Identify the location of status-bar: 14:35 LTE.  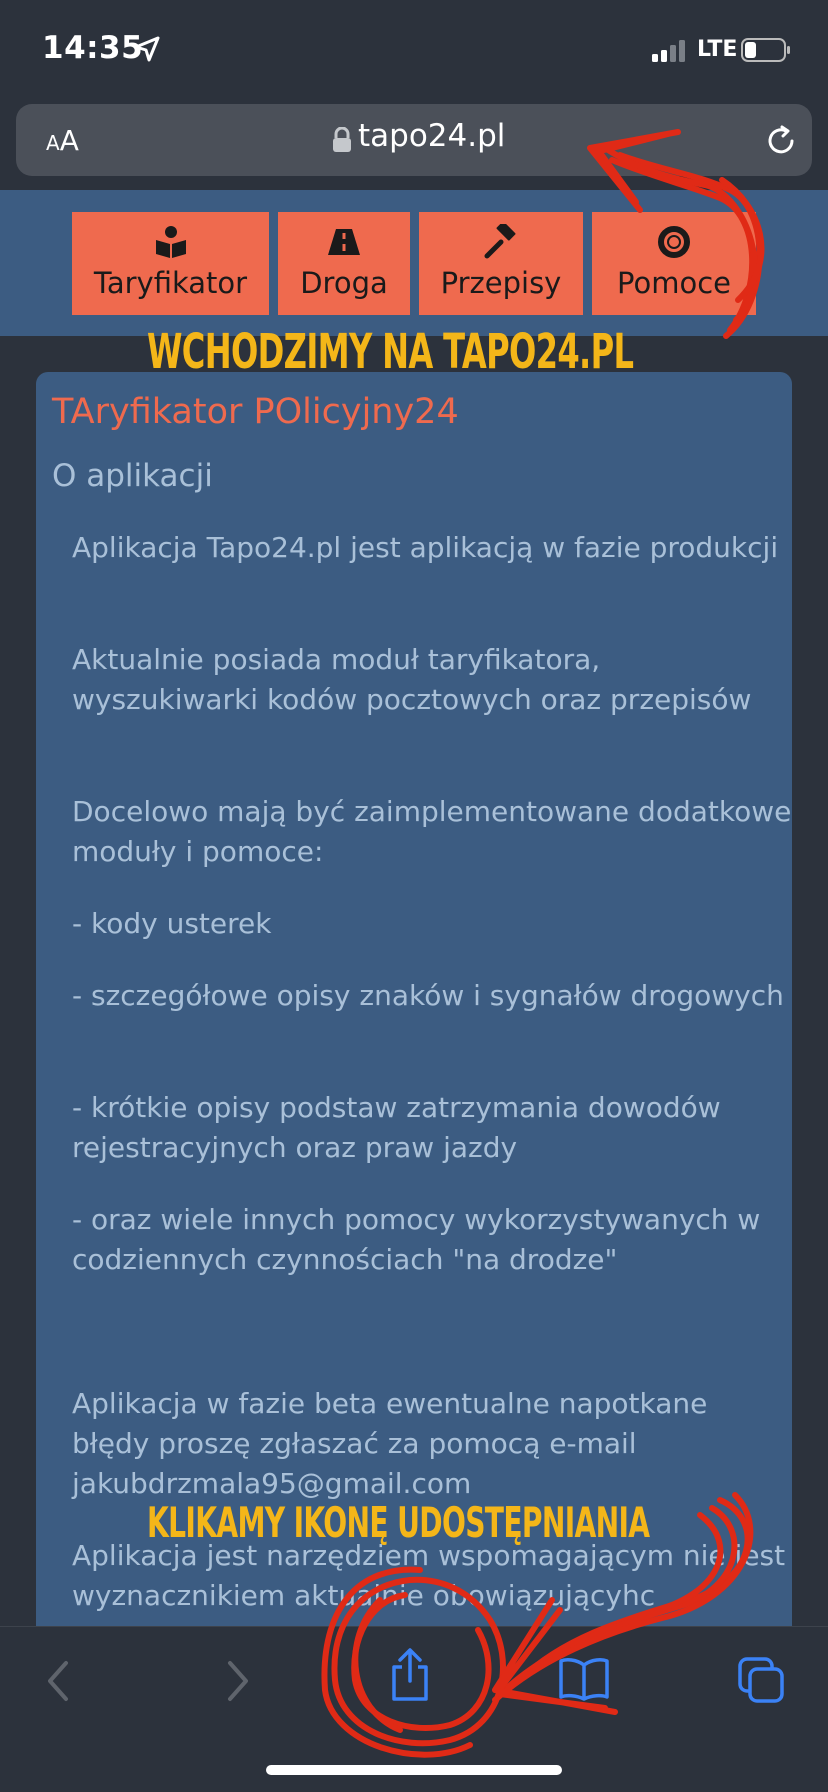
(414, 50).